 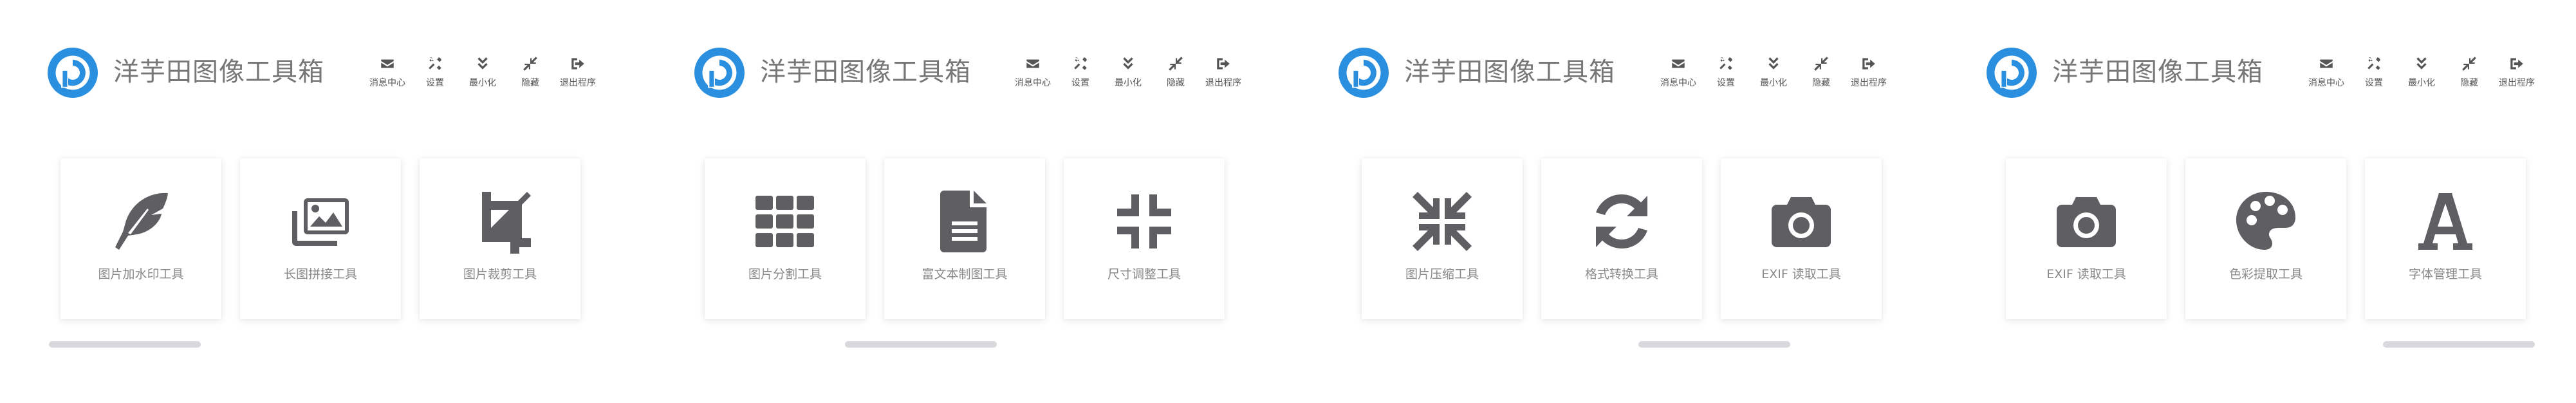 I want to click on tool-card-label: 图片加水印工具, so click(x=141, y=274).